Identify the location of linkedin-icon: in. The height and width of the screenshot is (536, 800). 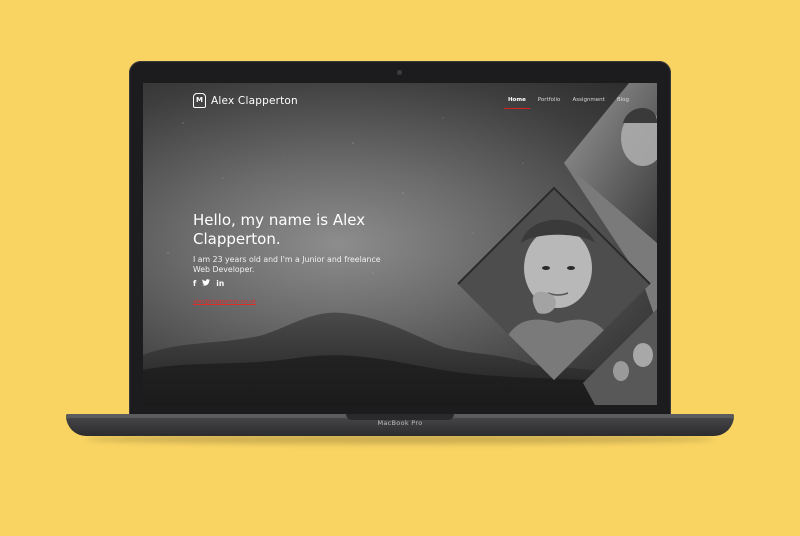
(220, 283).